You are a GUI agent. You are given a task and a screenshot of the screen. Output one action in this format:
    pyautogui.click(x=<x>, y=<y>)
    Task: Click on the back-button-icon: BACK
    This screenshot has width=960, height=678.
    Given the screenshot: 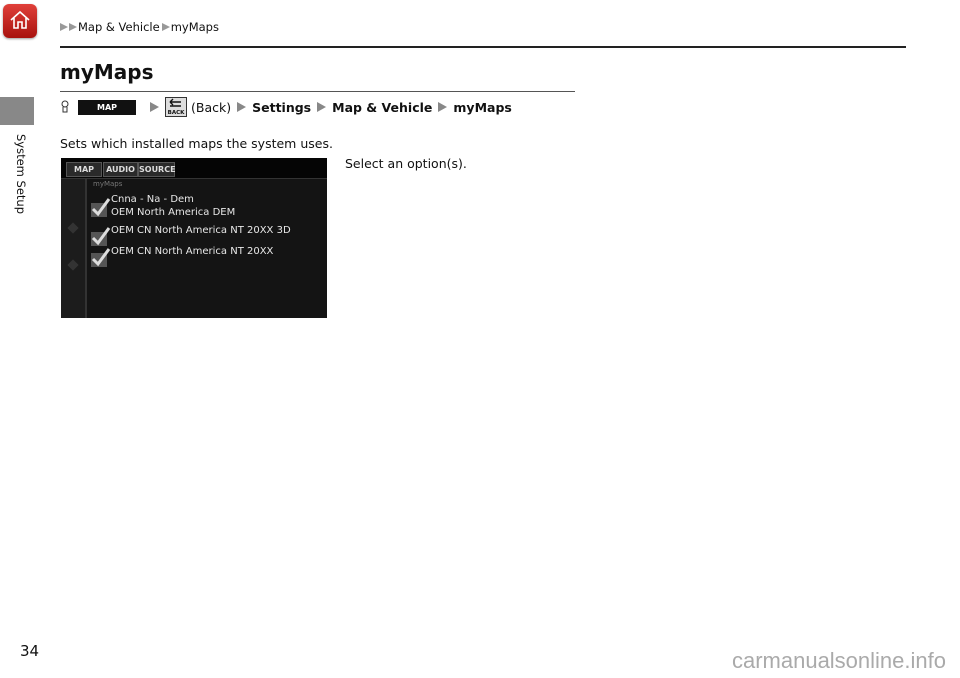 What is the action you would take?
    pyautogui.click(x=176, y=107)
    